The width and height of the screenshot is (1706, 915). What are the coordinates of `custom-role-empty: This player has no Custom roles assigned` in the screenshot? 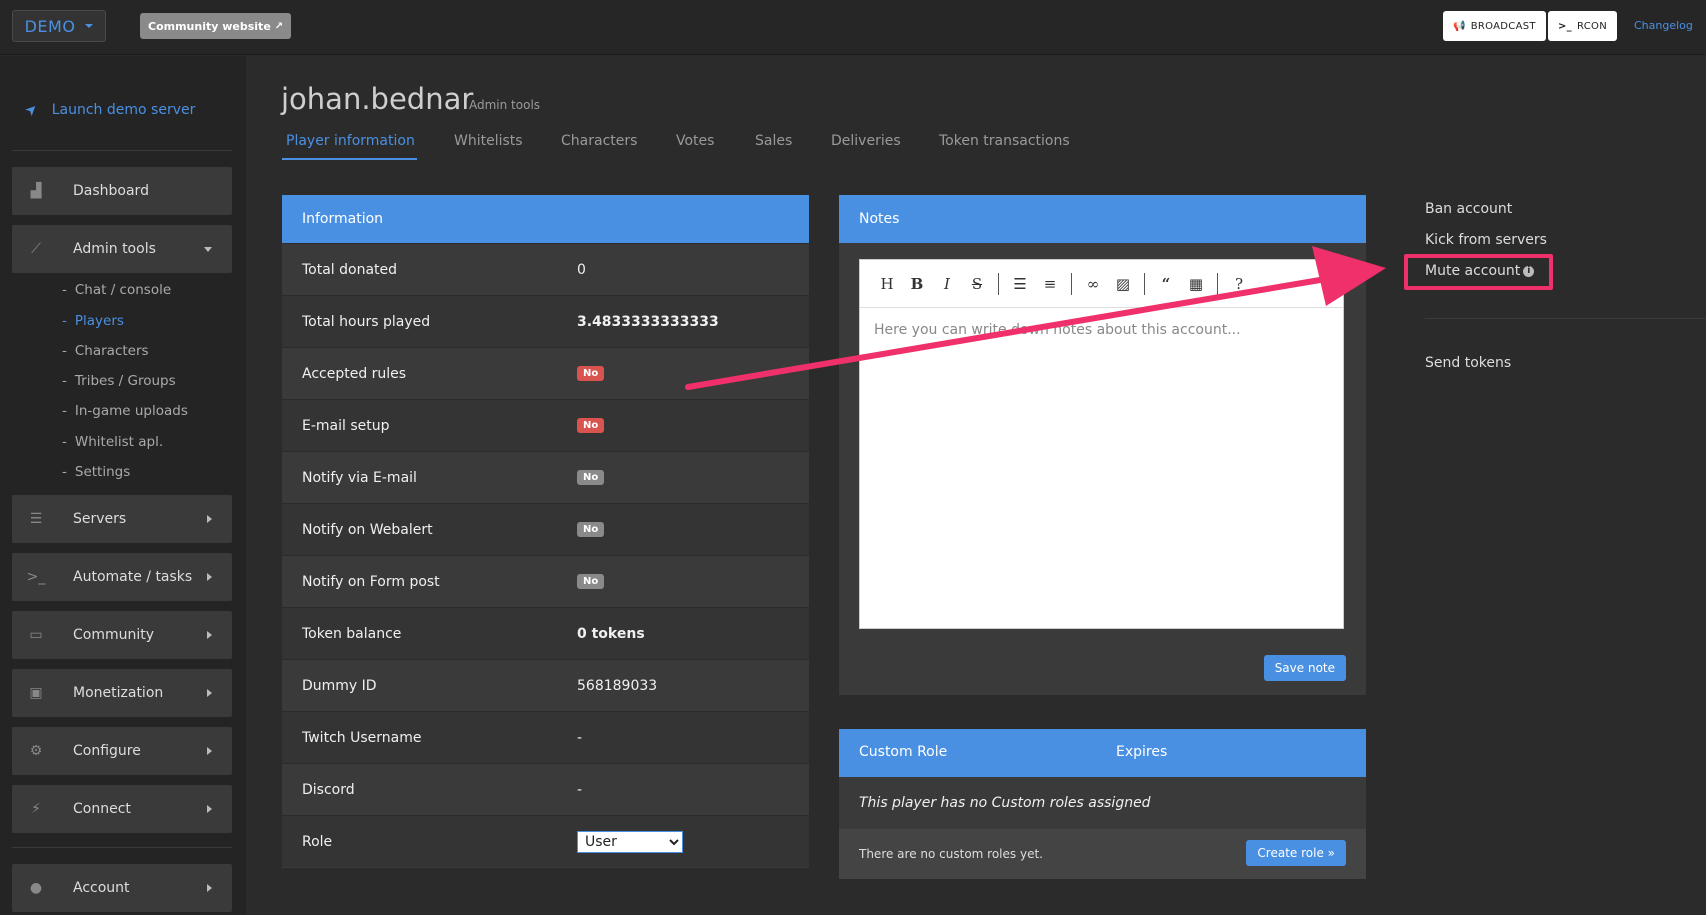 It's located at (1102, 803).